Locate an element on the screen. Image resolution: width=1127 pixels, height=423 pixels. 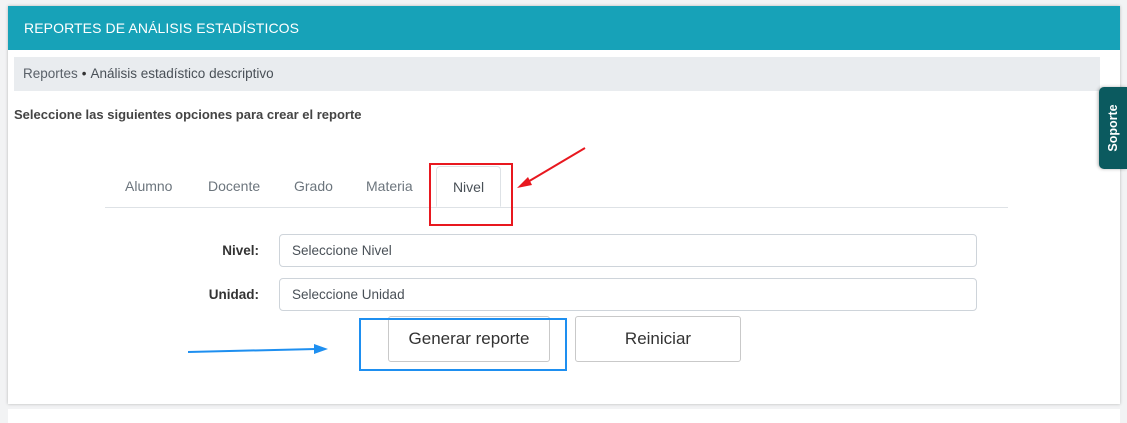
tab-materia: Materia is located at coordinates (389, 186).